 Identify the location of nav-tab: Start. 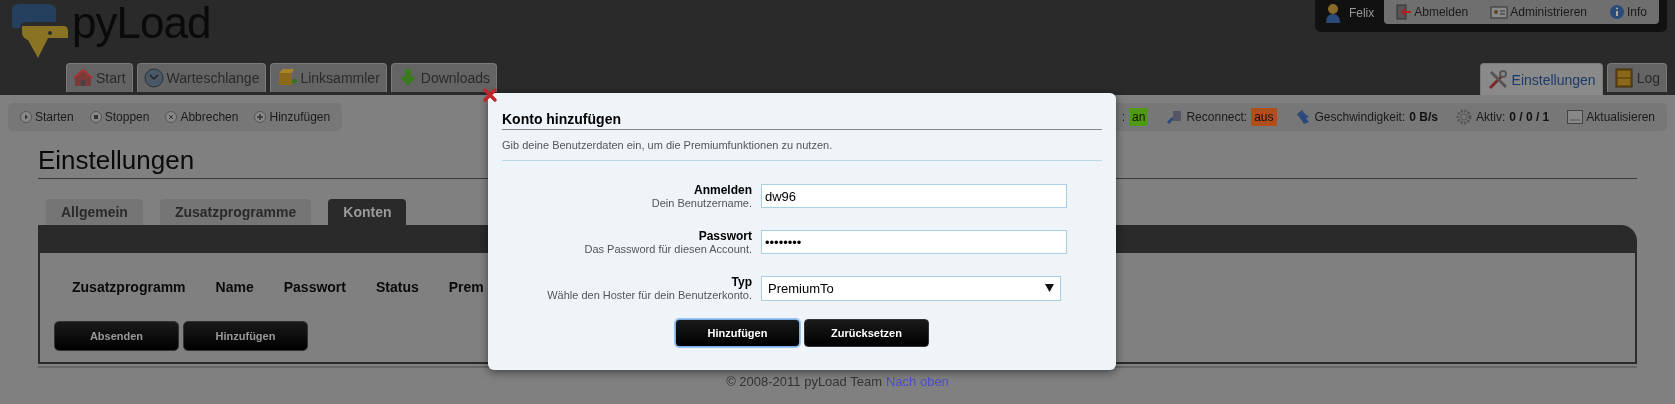
(99, 77).